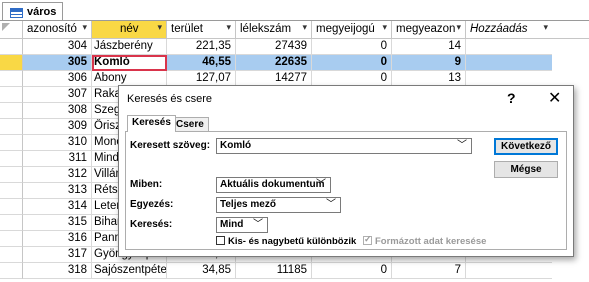 The width and height of the screenshot is (589, 282). I want to click on dialog-title: Keresés és csere, so click(169, 99).